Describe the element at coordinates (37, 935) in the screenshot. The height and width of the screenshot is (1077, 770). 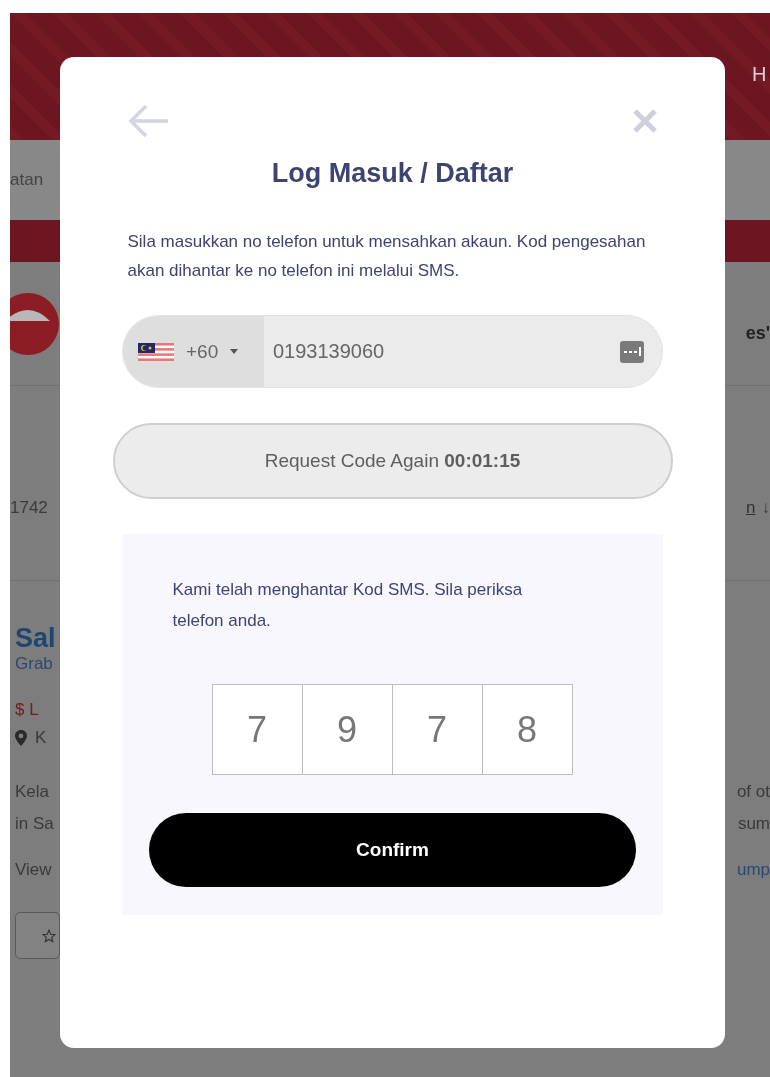
I see `favorite-button` at that location.